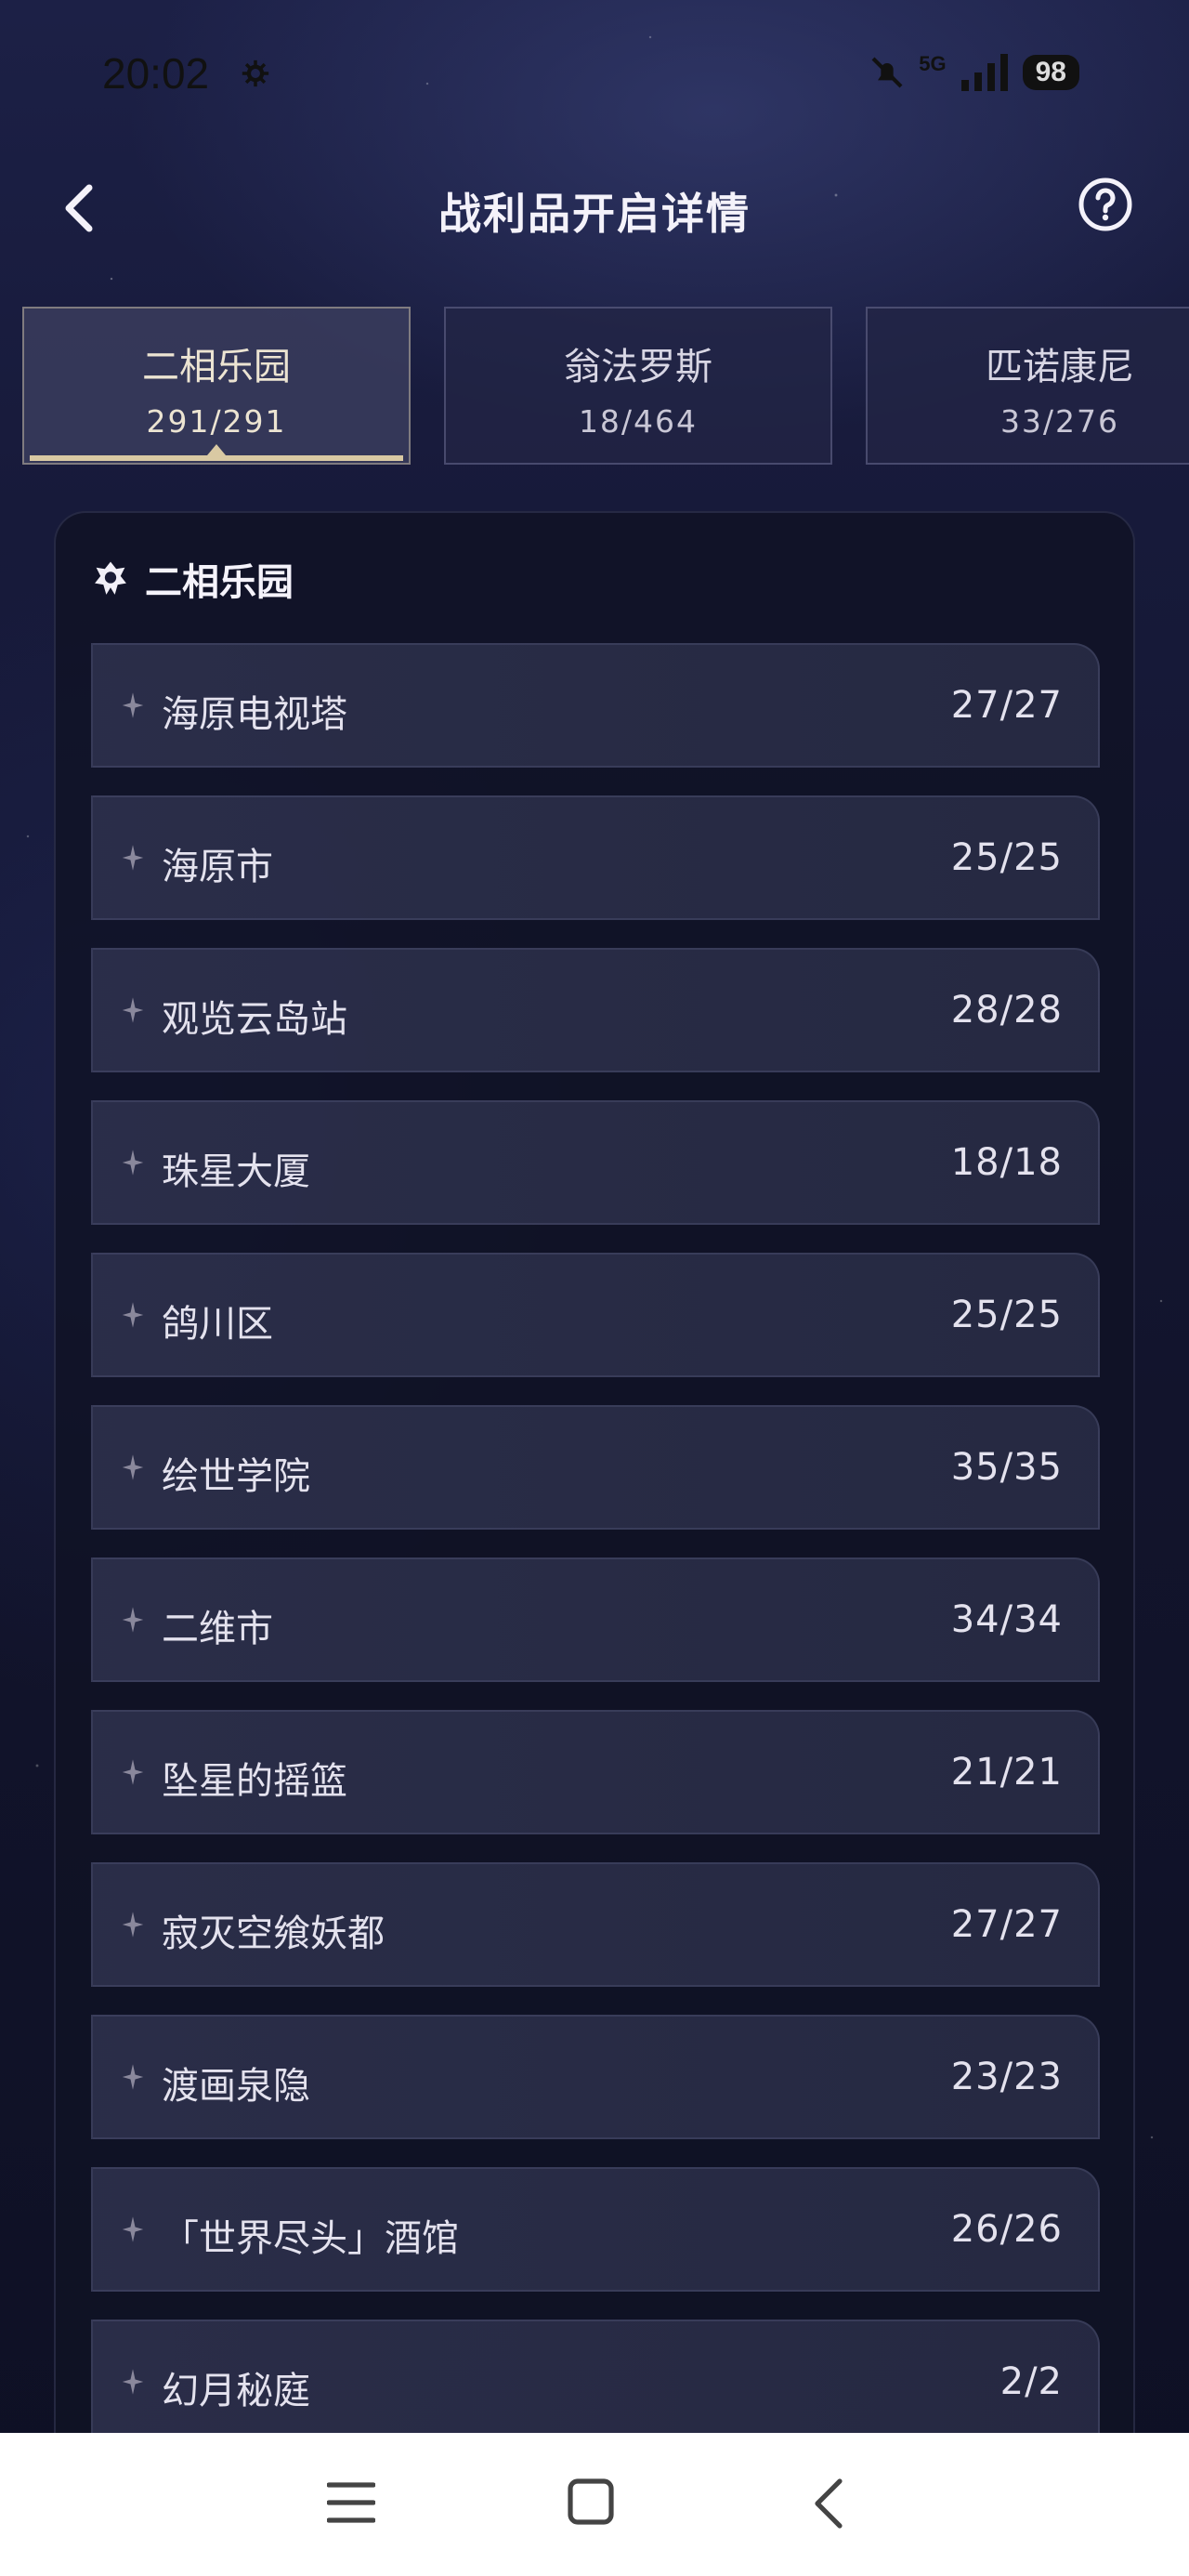 The height and width of the screenshot is (2576, 1189). I want to click on item-name: 幻月秘庭, so click(236, 2391).